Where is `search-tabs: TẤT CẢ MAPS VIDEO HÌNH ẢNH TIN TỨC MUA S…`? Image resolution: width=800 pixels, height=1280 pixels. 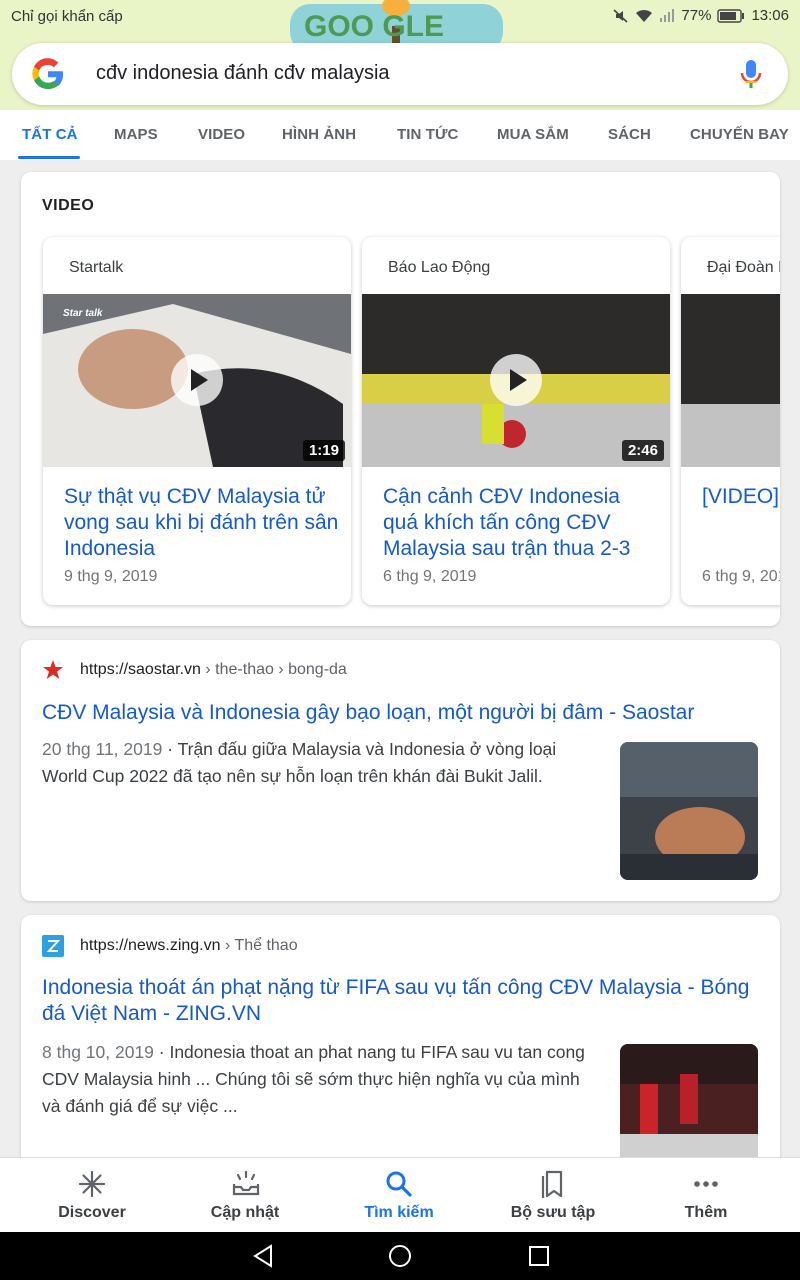 search-tabs: TẤT CẢ MAPS VIDEO HÌNH ẢNH TIN TỨC MUA S… is located at coordinates (400, 135).